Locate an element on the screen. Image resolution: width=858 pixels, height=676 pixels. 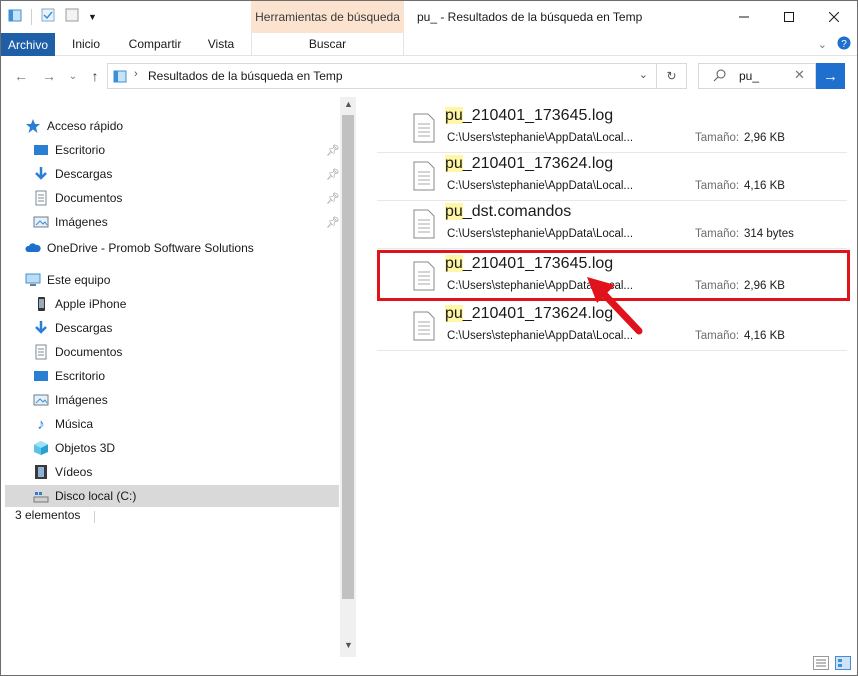
address-bar: › Resultados de la búsqueda en Temp ⌄ is located at coordinates (382, 76).